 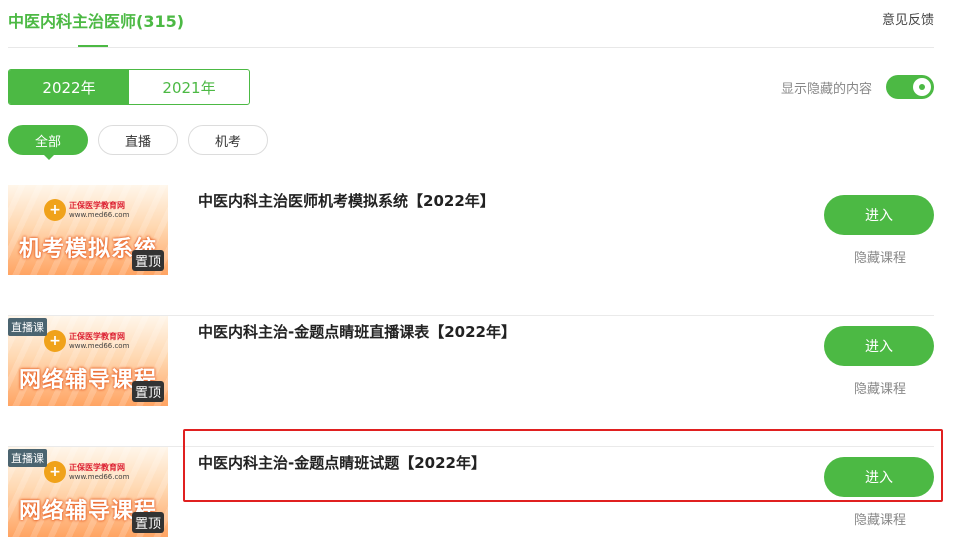 What do you see at coordinates (910, 87) in the screenshot?
I see `show-hidden-toggle` at bounding box center [910, 87].